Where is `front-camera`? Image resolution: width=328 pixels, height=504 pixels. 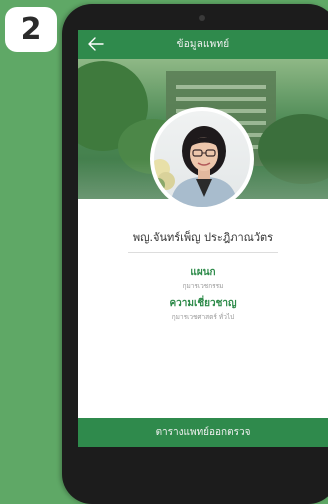
front-camera is located at coordinates (202, 18).